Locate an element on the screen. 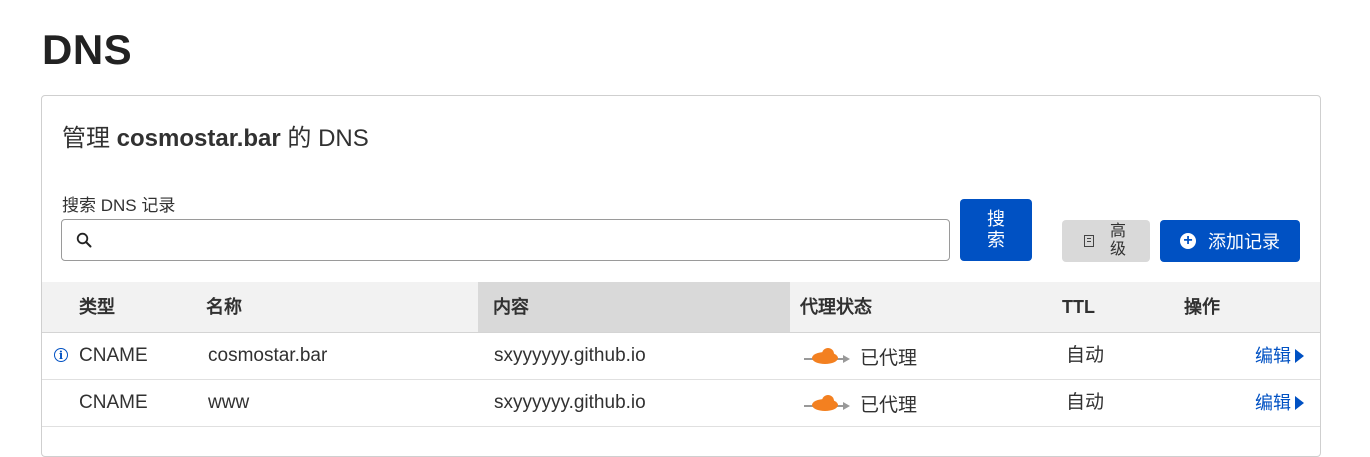  search-box is located at coordinates (505, 240).